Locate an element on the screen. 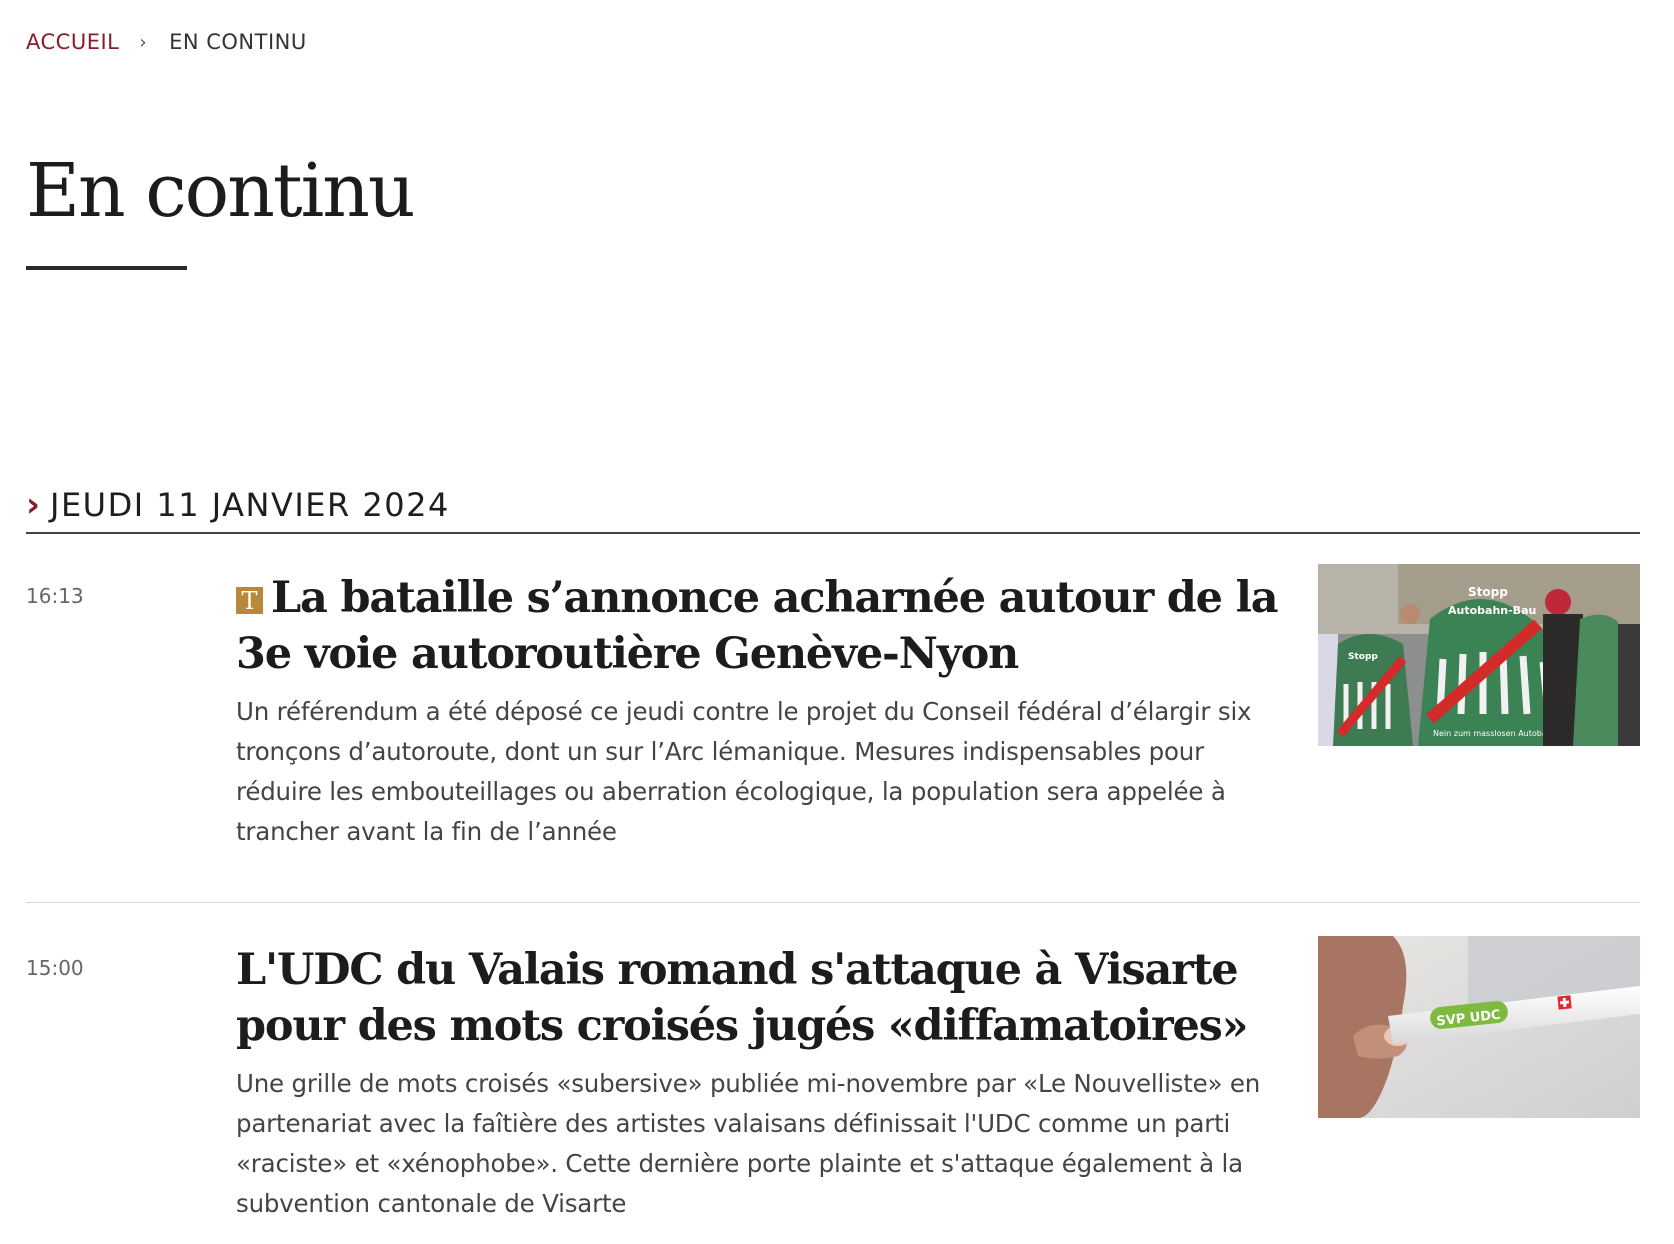  date-label: JEUDI 11 JANVIER 2024 is located at coordinates (250, 505).